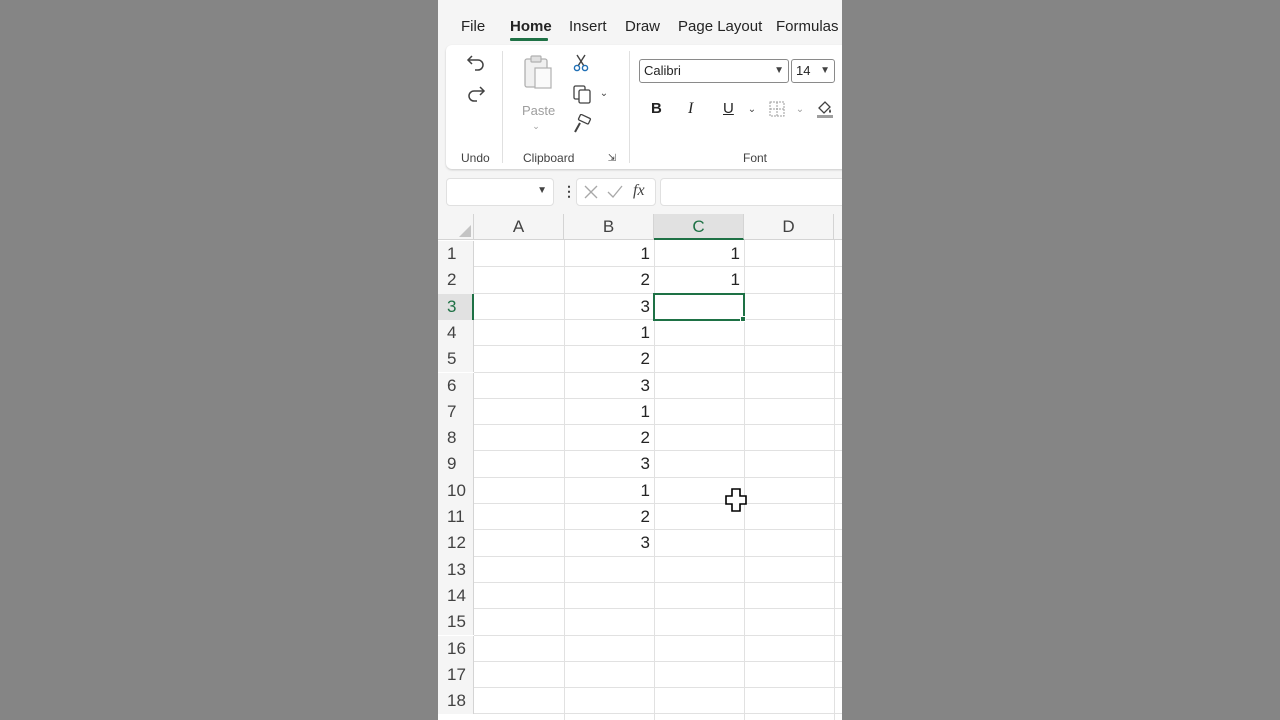  What do you see at coordinates (456, 254) in the screenshot?
I see `row-header-1: 1` at bounding box center [456, 254].